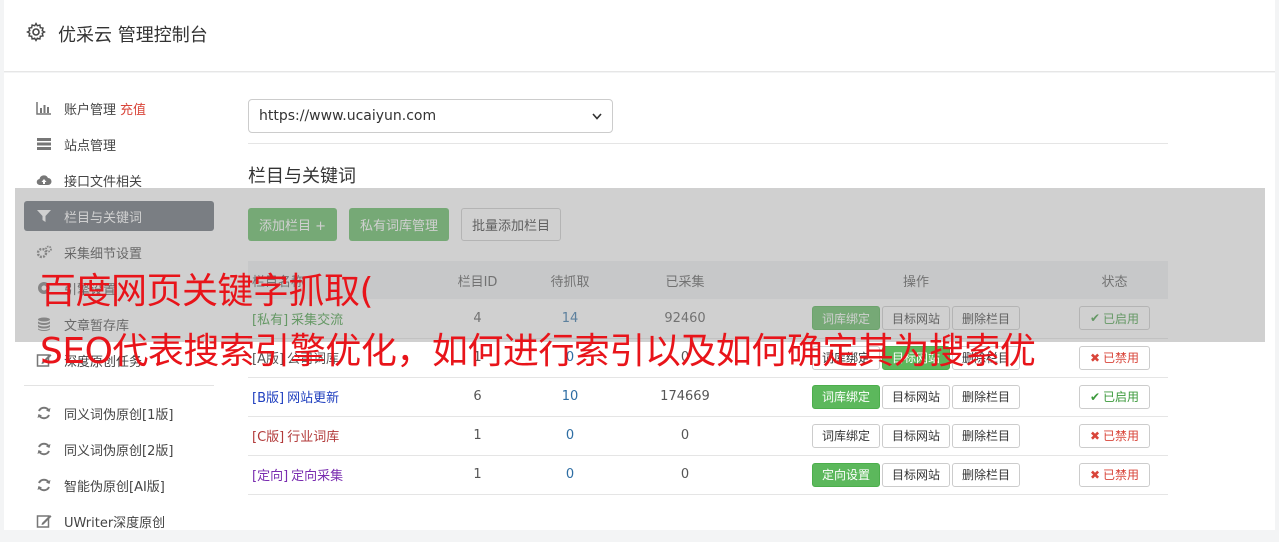  What do you see at coordinates (119, 385) in the screenshot?
I see `sidebar-divider` at bounding box center [119, 385].